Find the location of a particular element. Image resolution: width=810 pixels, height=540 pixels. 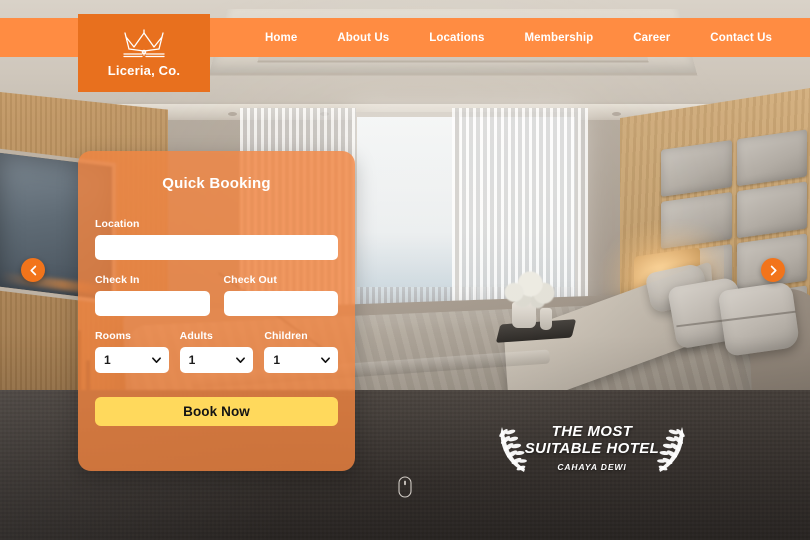

check-in-field-group: Check In is located at coordinates (152, 295).